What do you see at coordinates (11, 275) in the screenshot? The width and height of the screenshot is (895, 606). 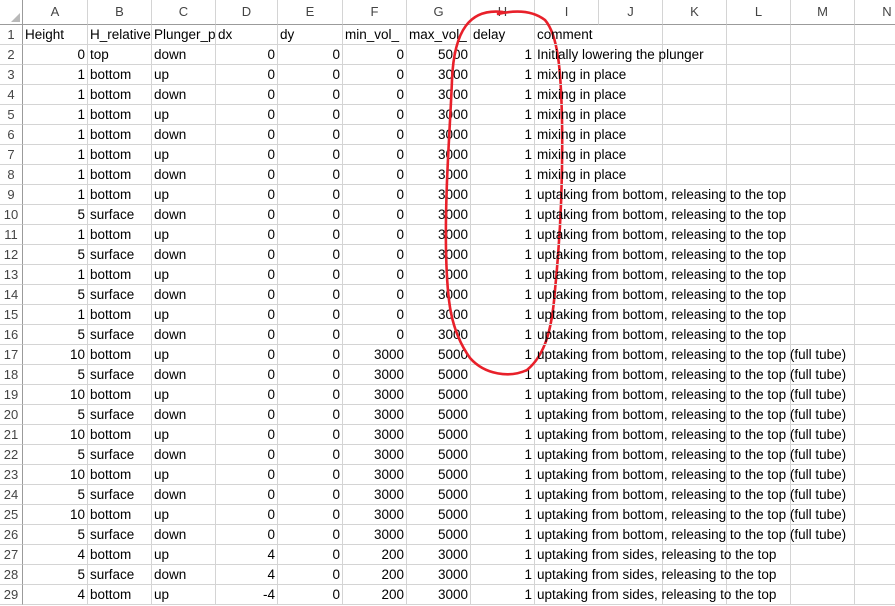 I see `row-header: 13` at bounding box center [11, 275].